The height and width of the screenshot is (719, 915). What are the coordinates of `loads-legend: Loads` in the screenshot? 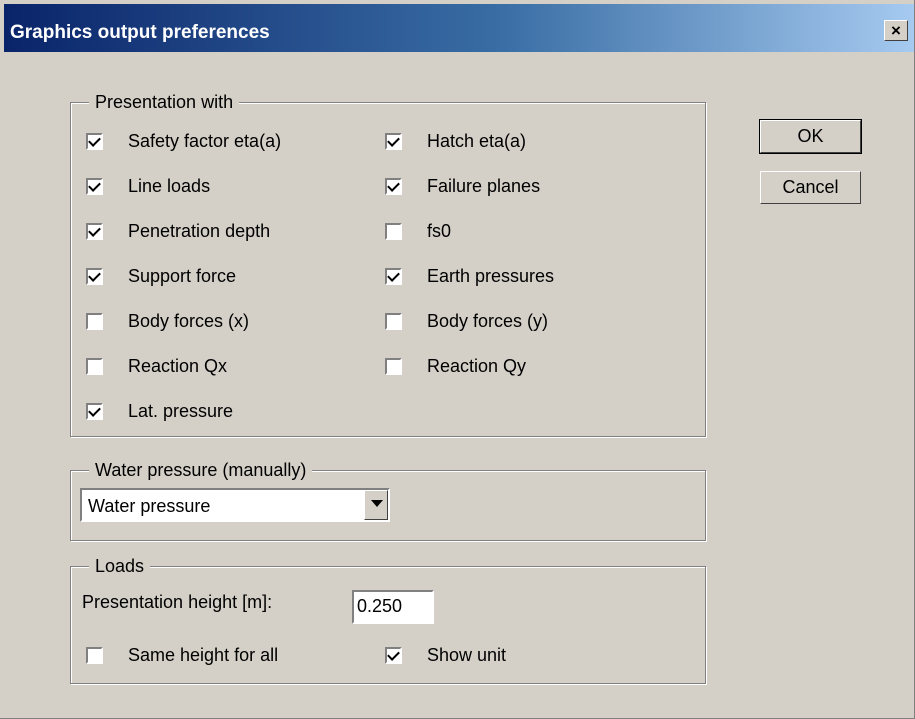 It's located at (120, 566).